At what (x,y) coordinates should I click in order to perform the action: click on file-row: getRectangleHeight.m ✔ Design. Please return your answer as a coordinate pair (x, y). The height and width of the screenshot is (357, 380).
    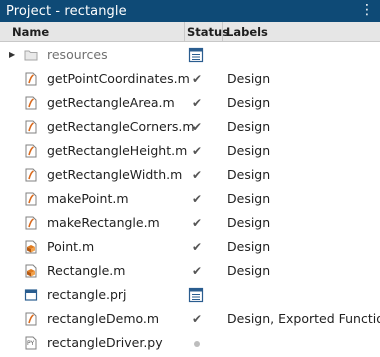
    Looking at the image, I should click on (190, 151).